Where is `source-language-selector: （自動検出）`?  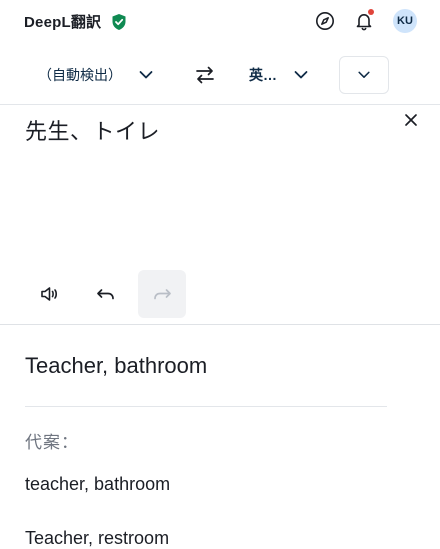
source-language-selector: （自動検出） is located at coordinates (96, 75).